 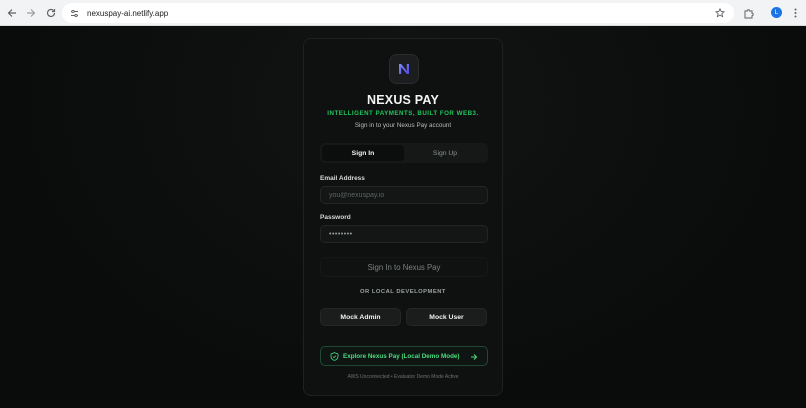 What do you see at coordinates (363, 153) in the screenshot?
I see `tab-sign-in: Sign In` at bounding box center [363, 153].